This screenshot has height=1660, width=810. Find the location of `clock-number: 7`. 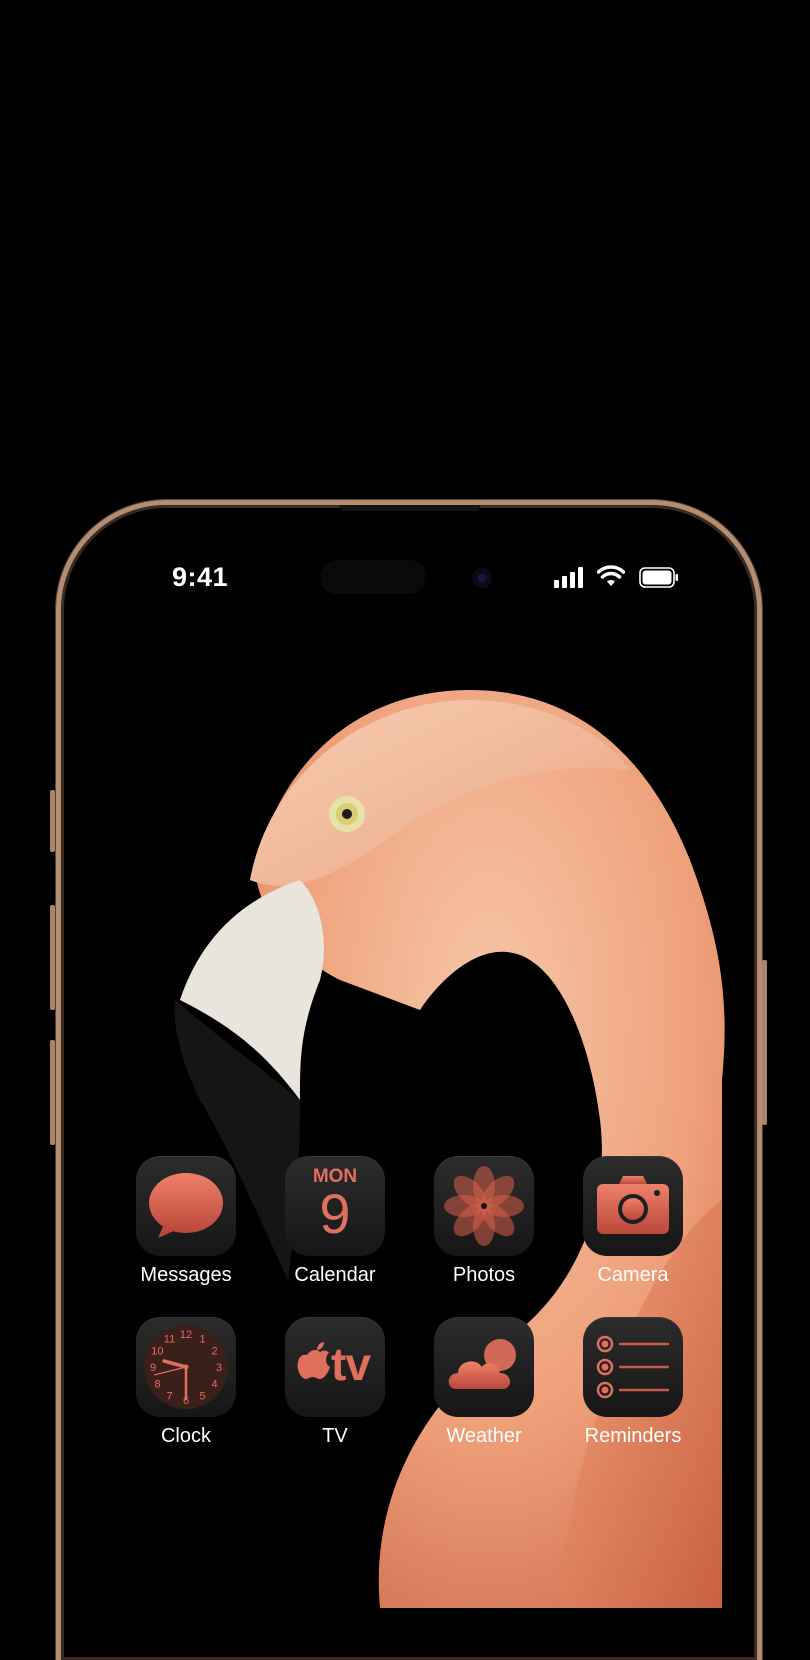

clock-number: 7 is located at coordinates (169, 1397).